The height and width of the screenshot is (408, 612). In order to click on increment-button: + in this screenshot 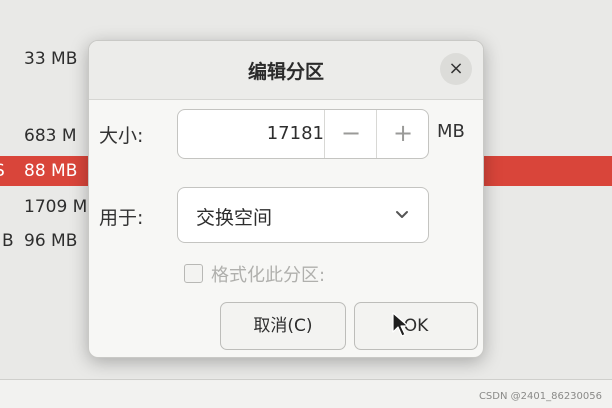, I will do `click(402, 134)`.